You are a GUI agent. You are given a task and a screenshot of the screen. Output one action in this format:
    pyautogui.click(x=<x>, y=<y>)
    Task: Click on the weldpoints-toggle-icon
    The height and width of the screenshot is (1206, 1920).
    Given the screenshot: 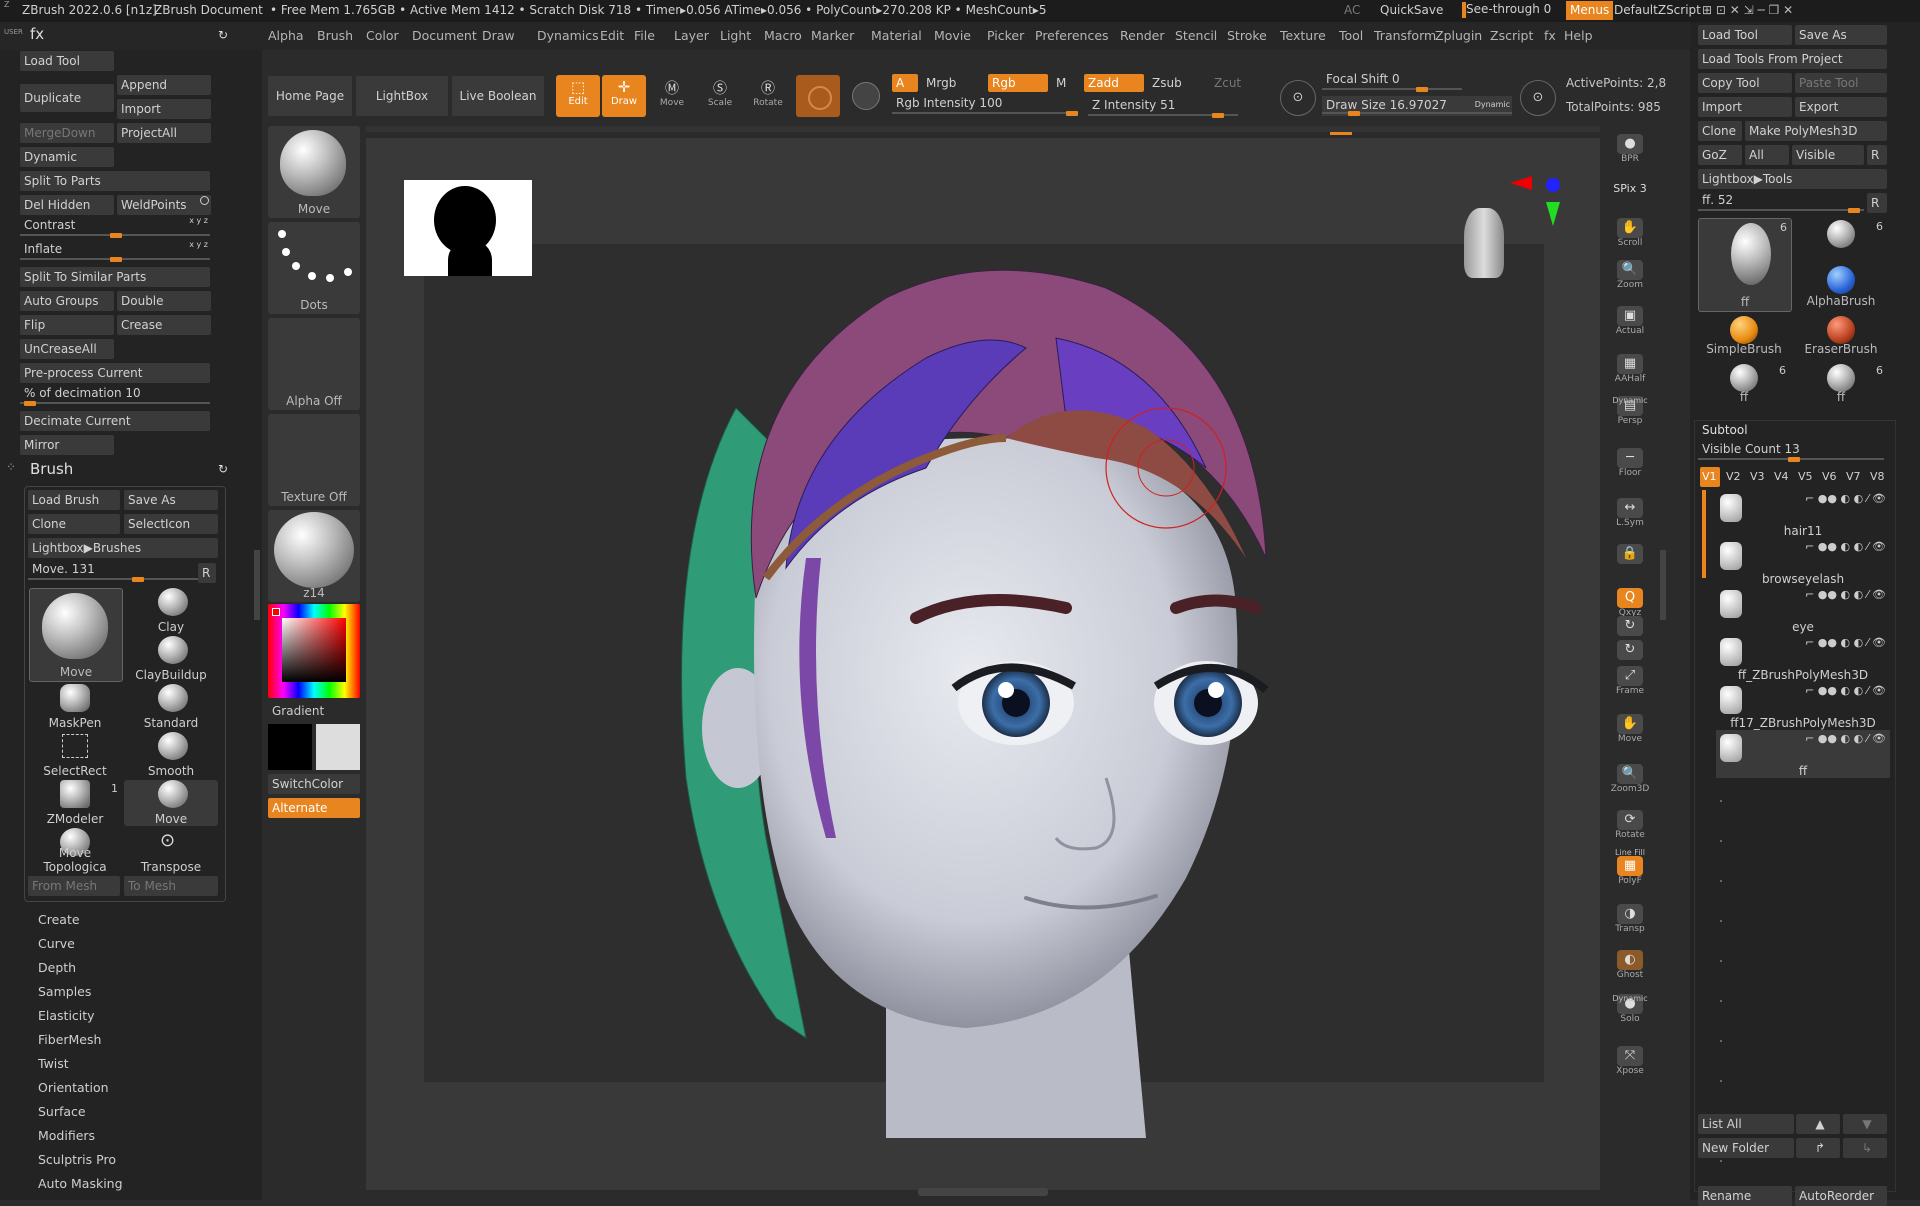 What is the action you would take?
    pyautogui.click(x=204, y=200)
    